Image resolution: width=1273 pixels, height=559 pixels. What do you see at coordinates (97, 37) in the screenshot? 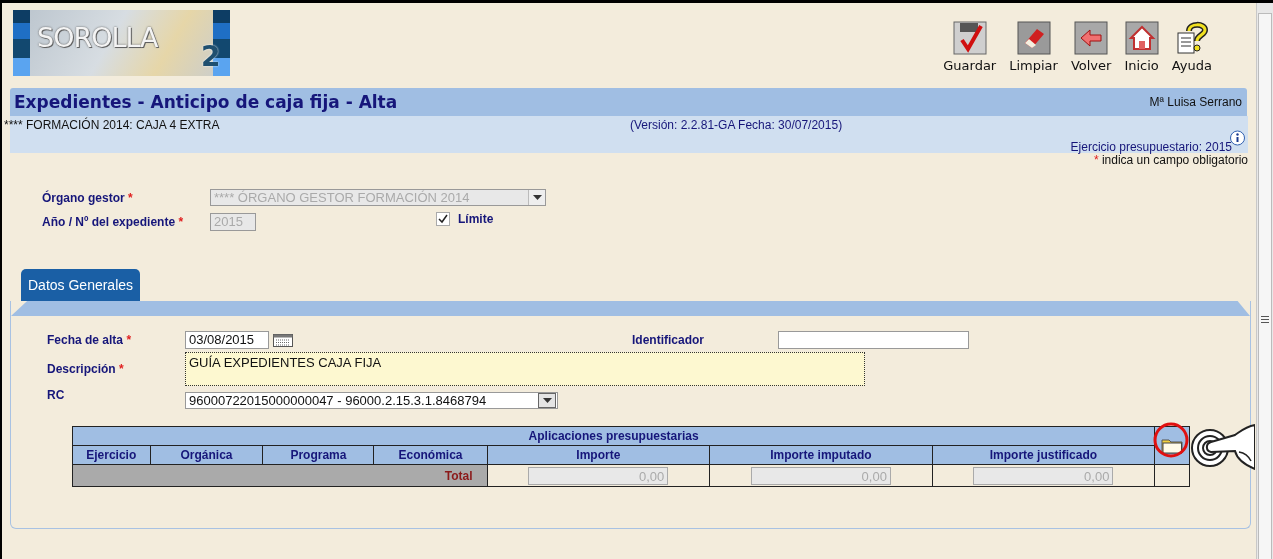
I see `logo-text: SOROLLA` at bounding box center [97, 37].